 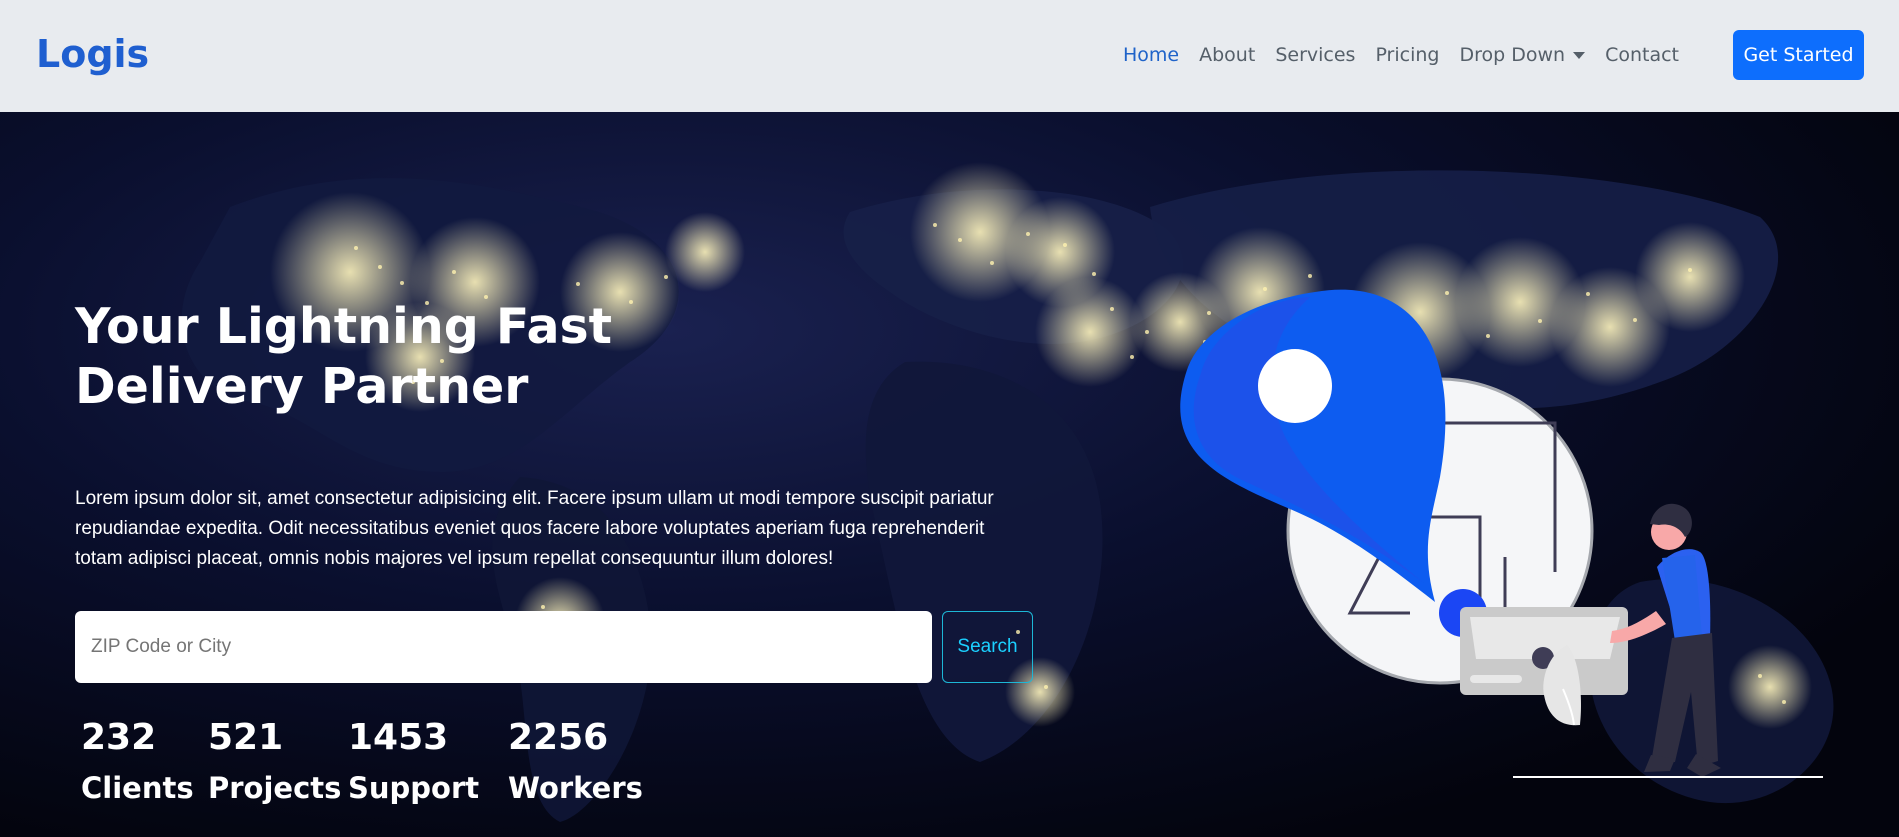 I want to click on stat-projects: 521 Projects, so click(x=274, y=762).